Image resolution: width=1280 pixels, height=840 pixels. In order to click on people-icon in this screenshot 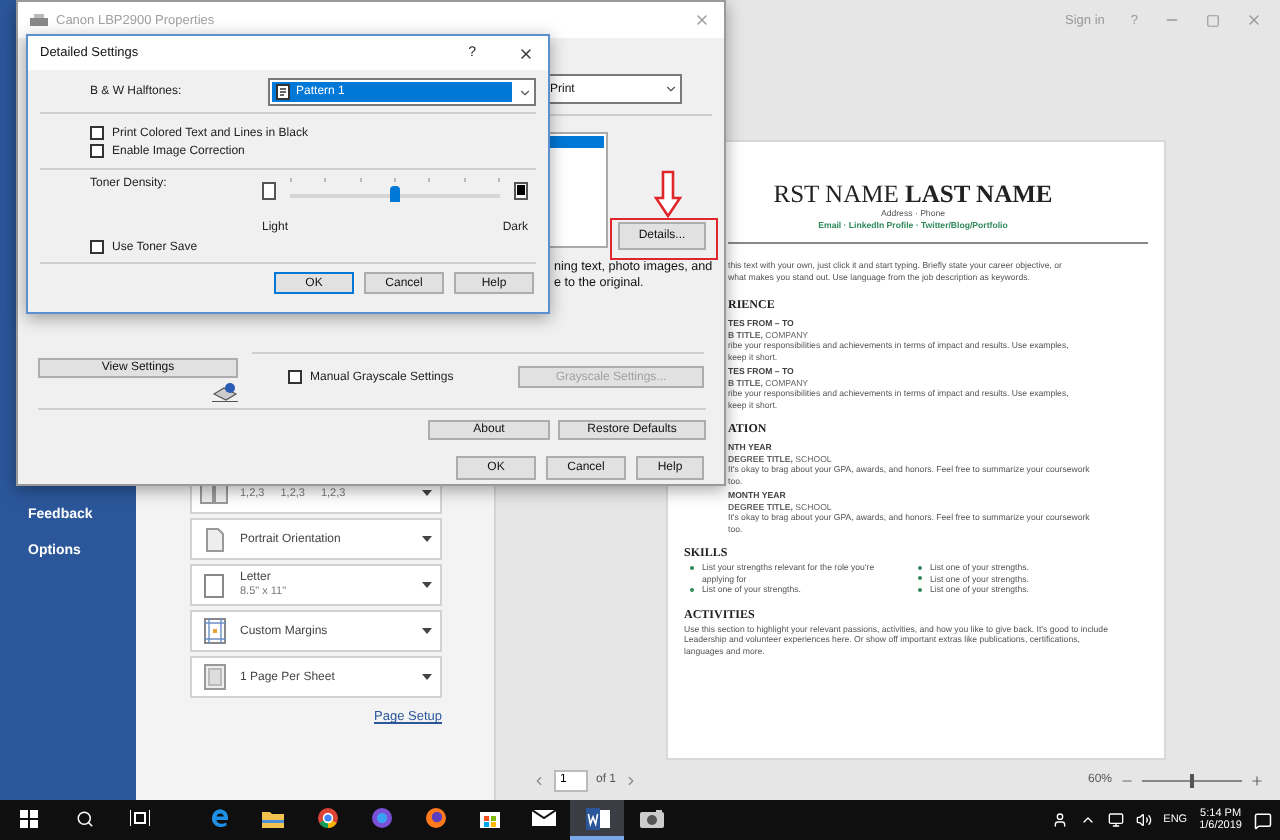, I will do `click(1059, 820)`.